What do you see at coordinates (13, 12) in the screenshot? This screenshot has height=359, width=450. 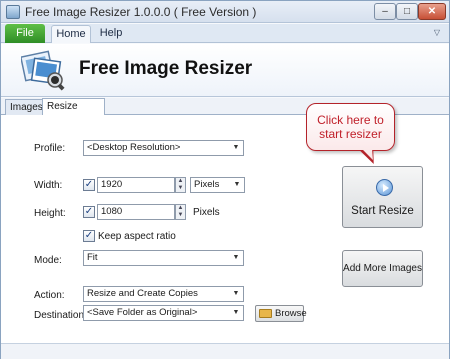 I see `app-icon` at bounding box center [13, 12].